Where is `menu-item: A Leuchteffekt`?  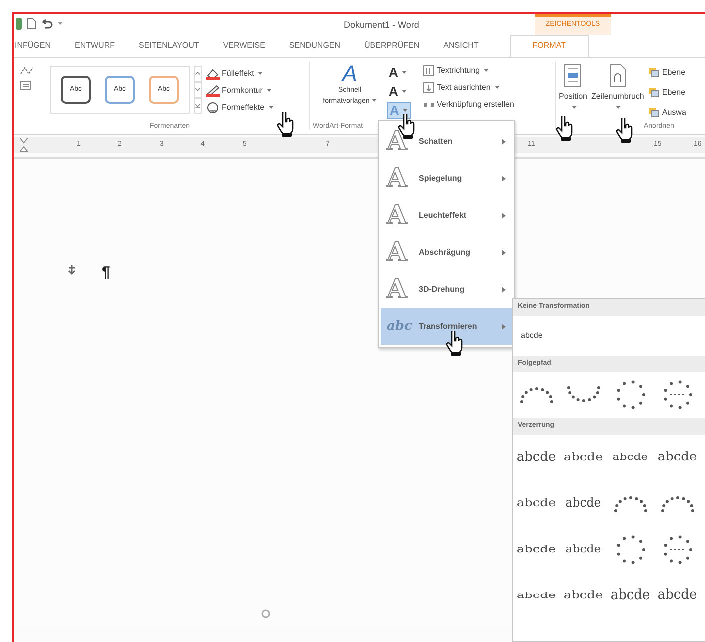
menu-item: A Leuchteffekt is located at coordinates (446, 215).